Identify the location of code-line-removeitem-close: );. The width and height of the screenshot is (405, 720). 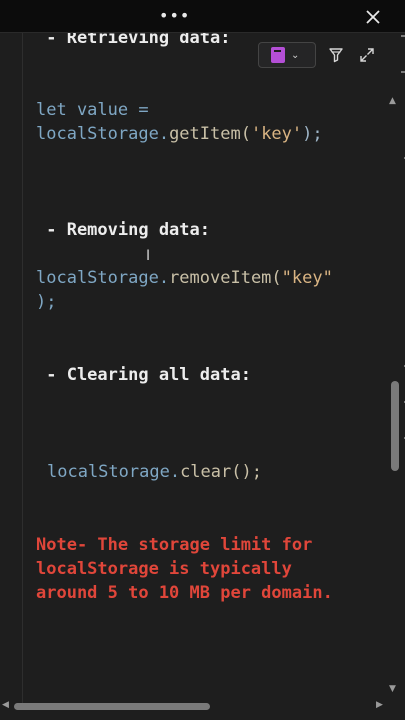
(46, 302).